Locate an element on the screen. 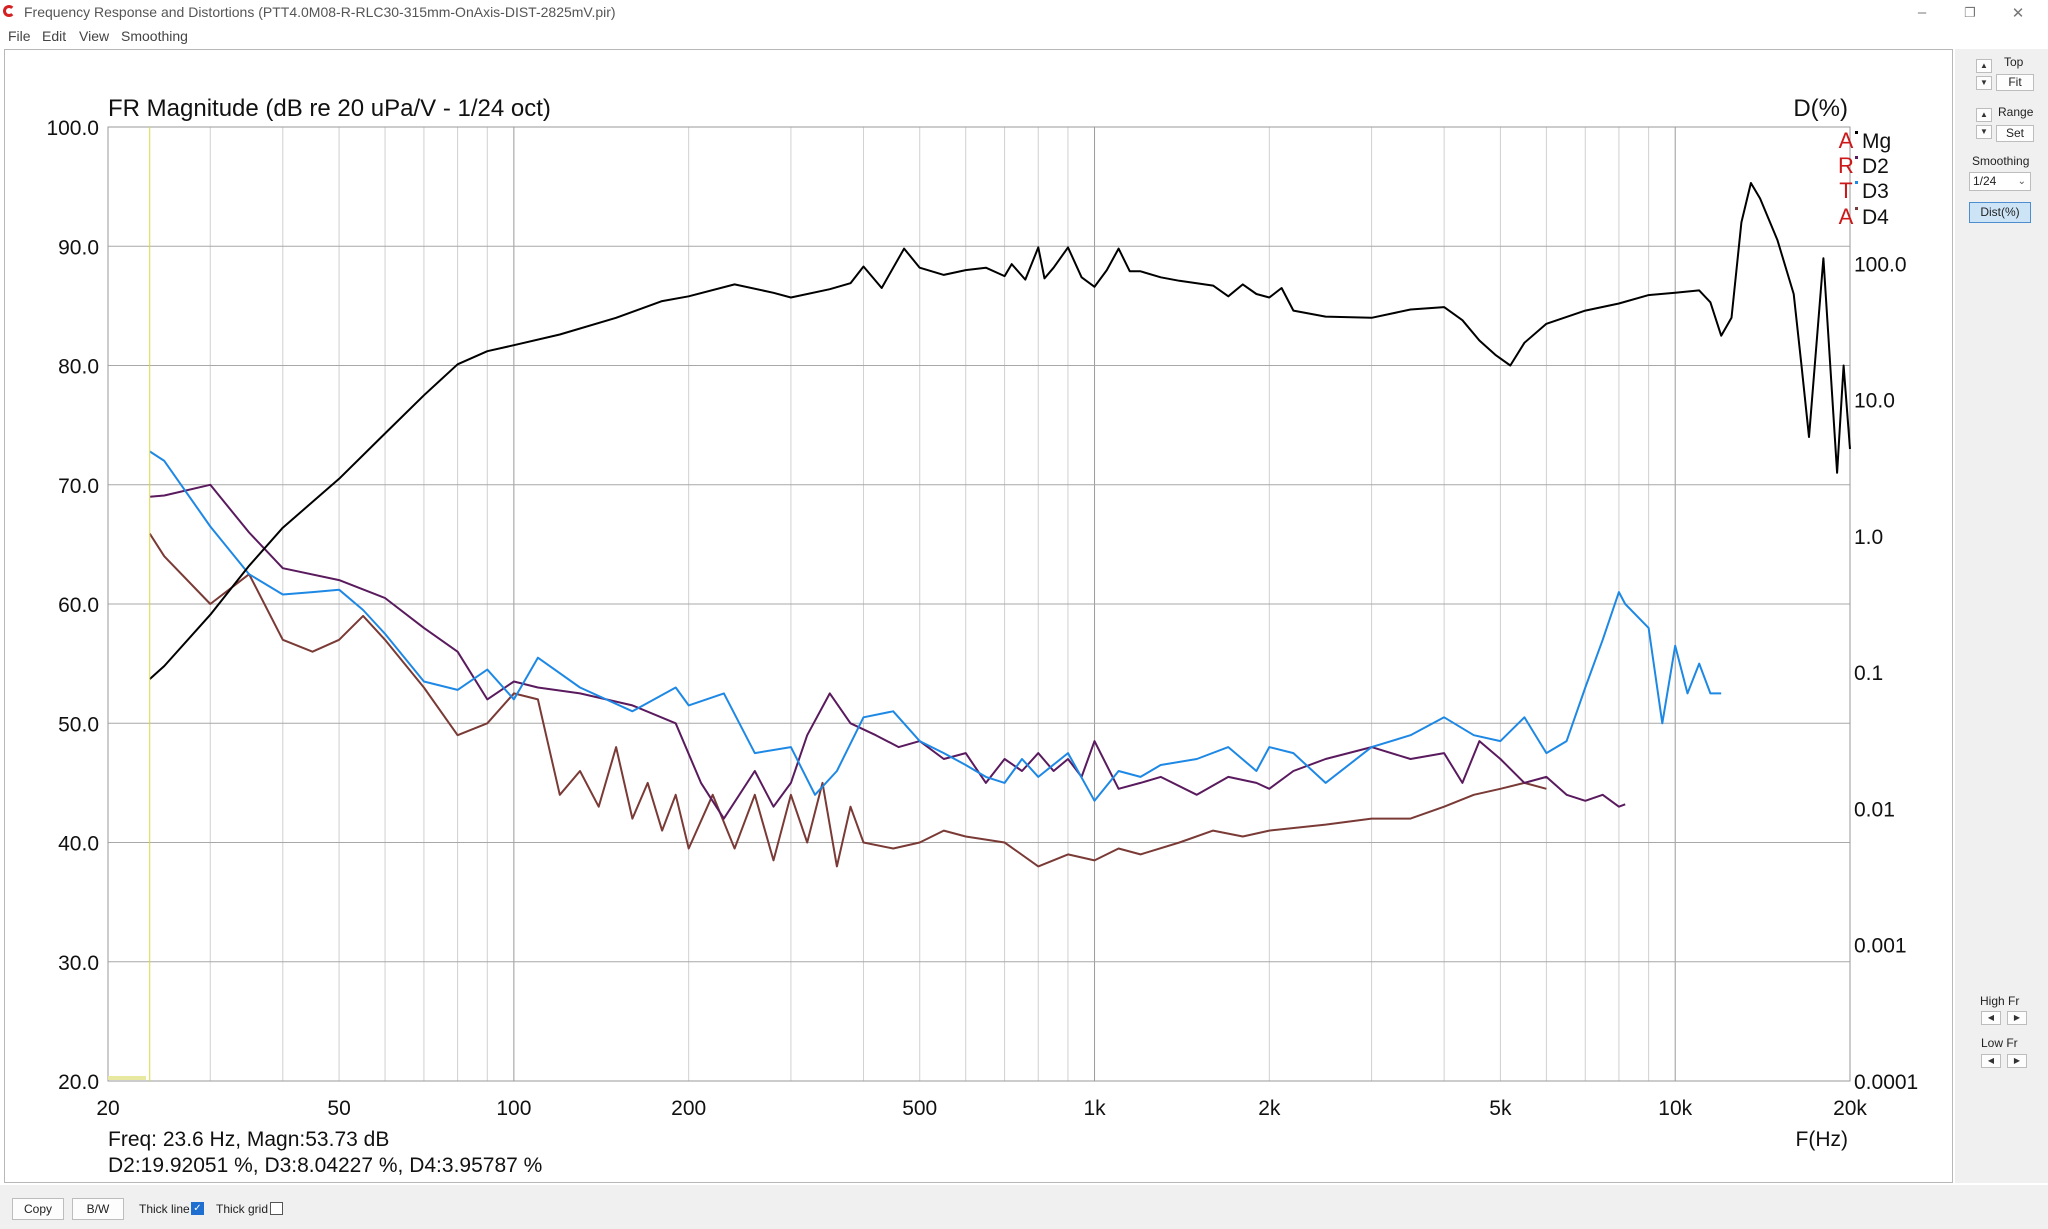 This screenshot has width=2048, height=1229. x-tick-label: 50 is located at coordinates (338, 1108).